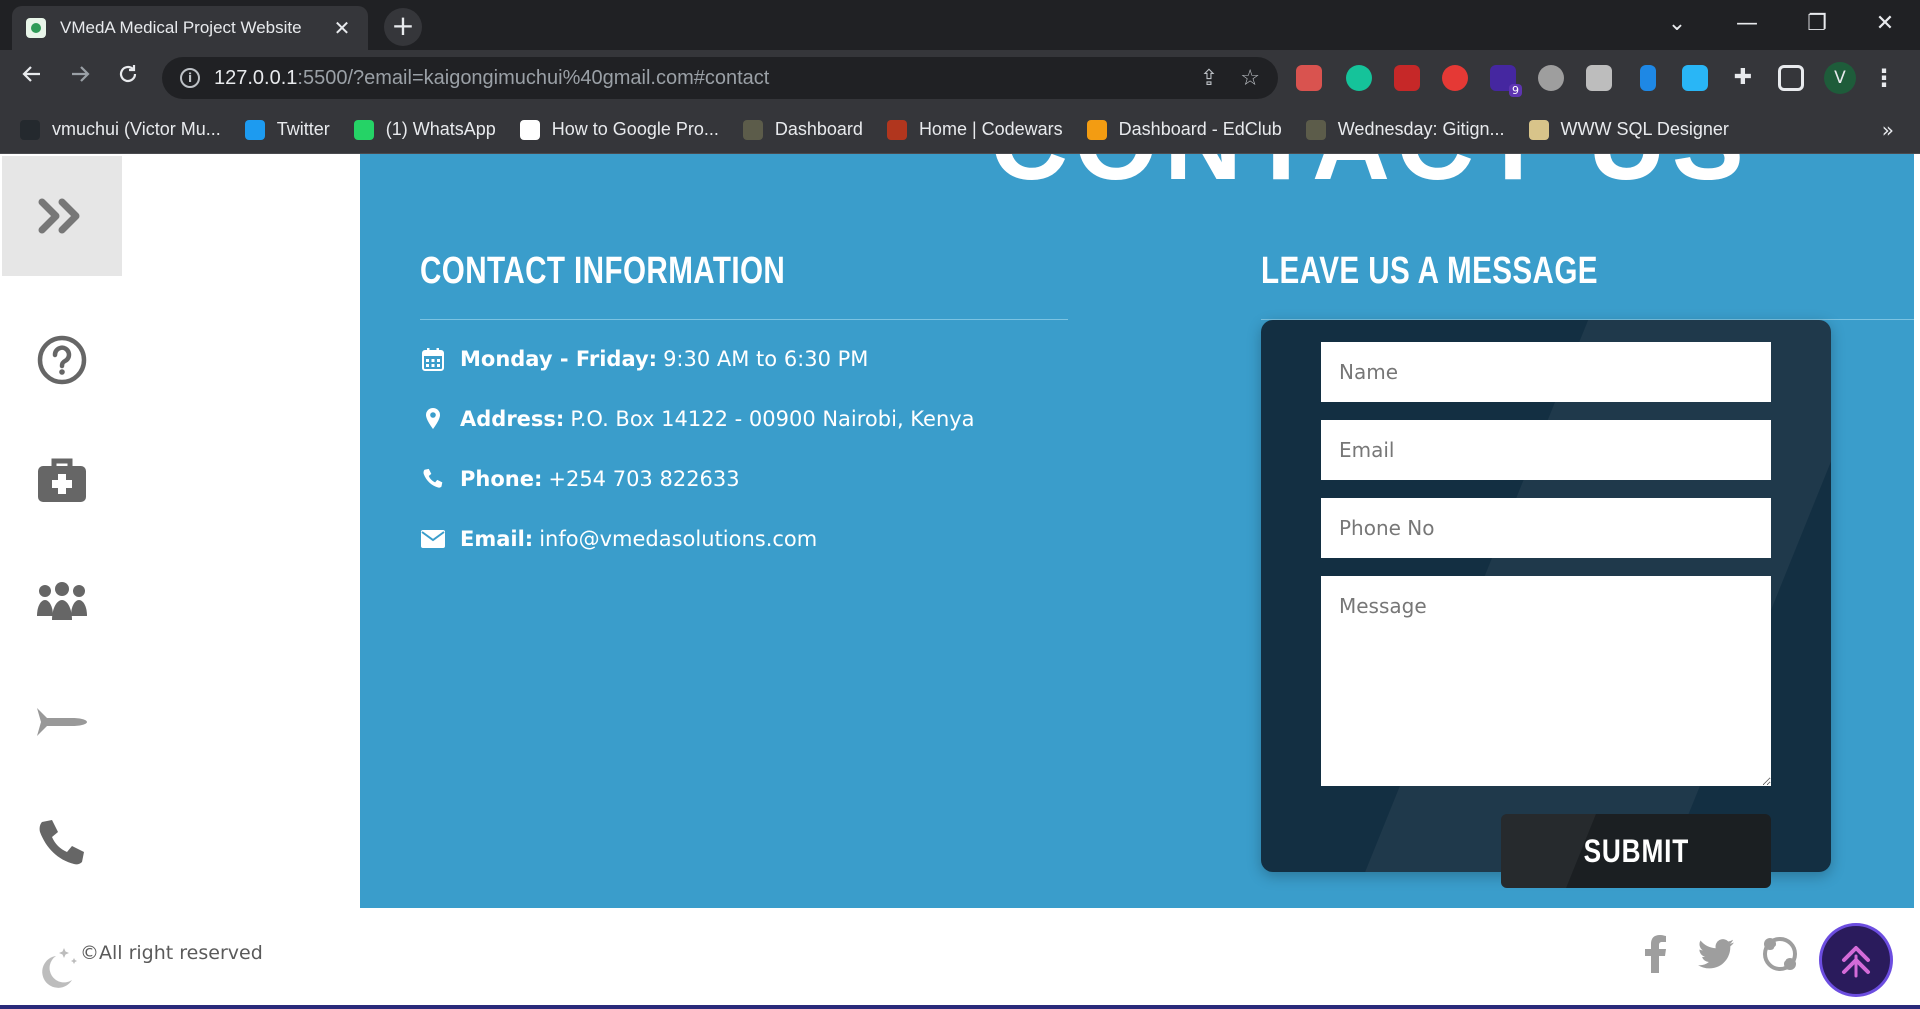 The width and height of the screenshot is (1920, 1009). I want to click on contact-heading: CONTACT US, so click(1370, 178).